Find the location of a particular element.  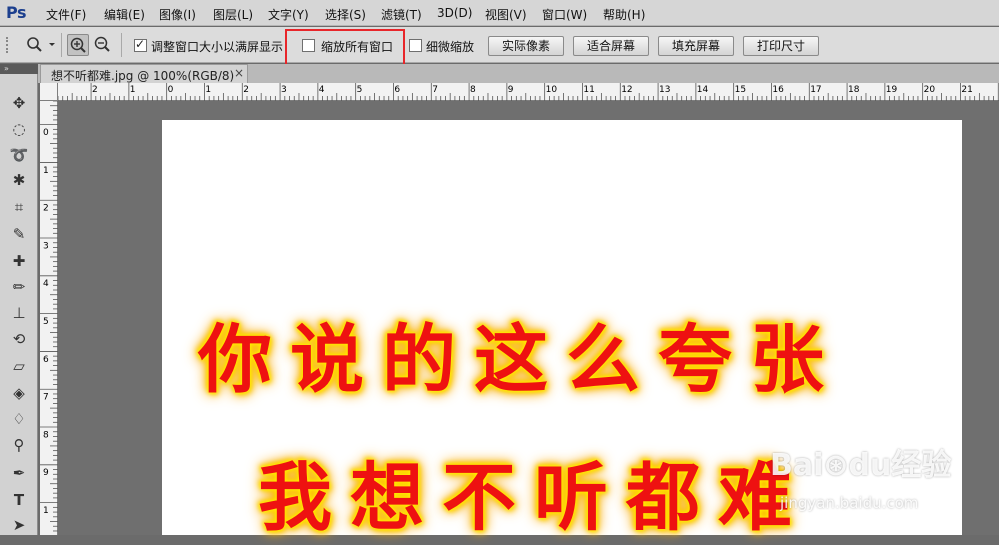

document-tab-title: 想不听都难.jpg @ 100%(RGB/8) is located at coordinates (143, 76).